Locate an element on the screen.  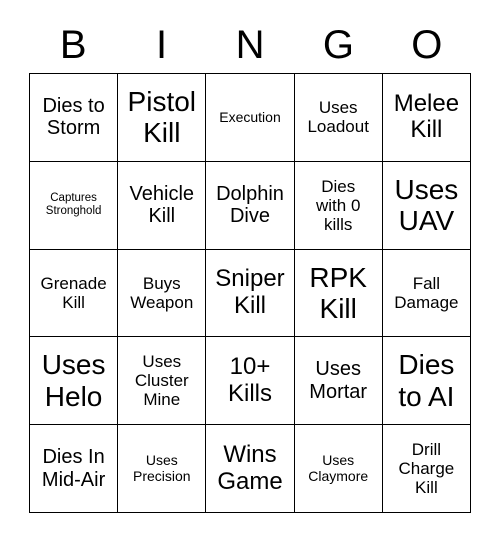
bingo-cell-label: Pistol Kill is located at coordinates (162, 117).